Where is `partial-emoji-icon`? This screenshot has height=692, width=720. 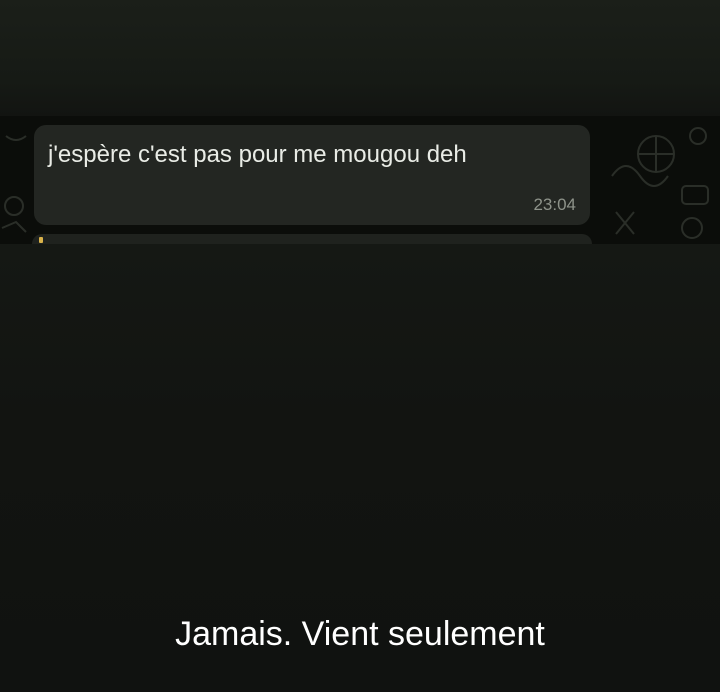
partial-emoji-icon is located at coordinates (41, 240).